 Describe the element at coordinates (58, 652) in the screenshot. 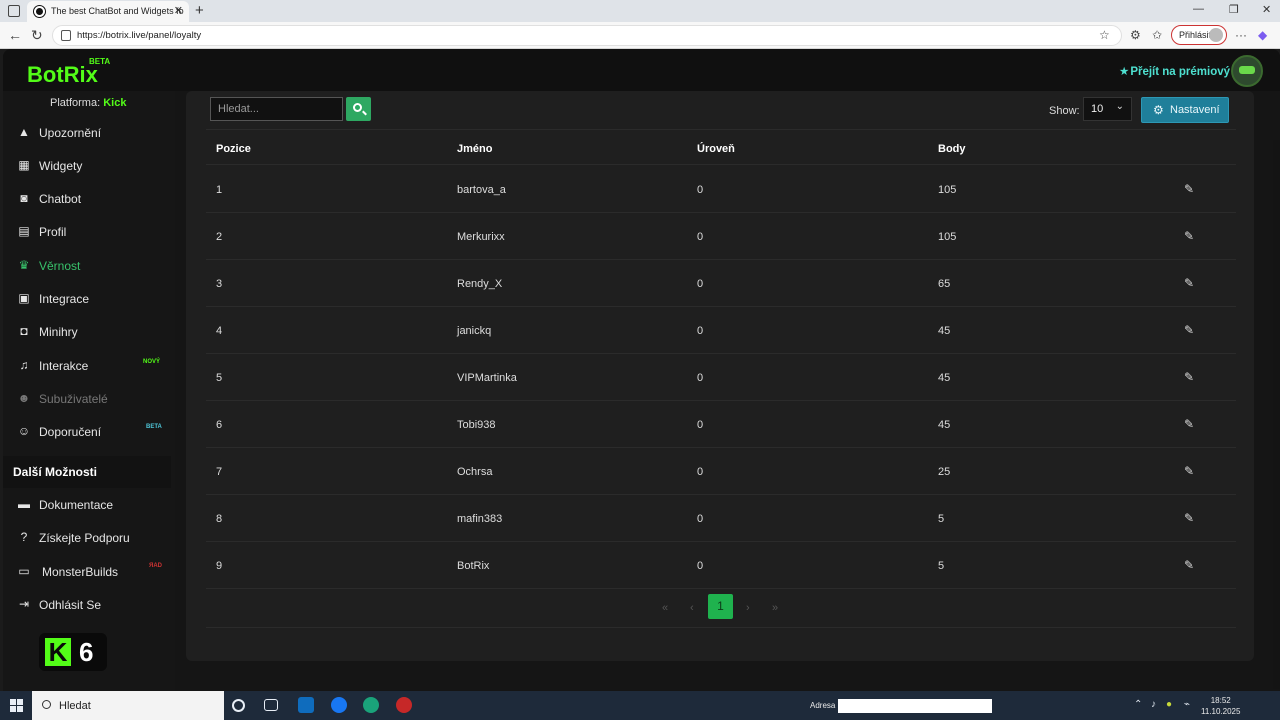

I see `kick-logo-icon: K` at that location.